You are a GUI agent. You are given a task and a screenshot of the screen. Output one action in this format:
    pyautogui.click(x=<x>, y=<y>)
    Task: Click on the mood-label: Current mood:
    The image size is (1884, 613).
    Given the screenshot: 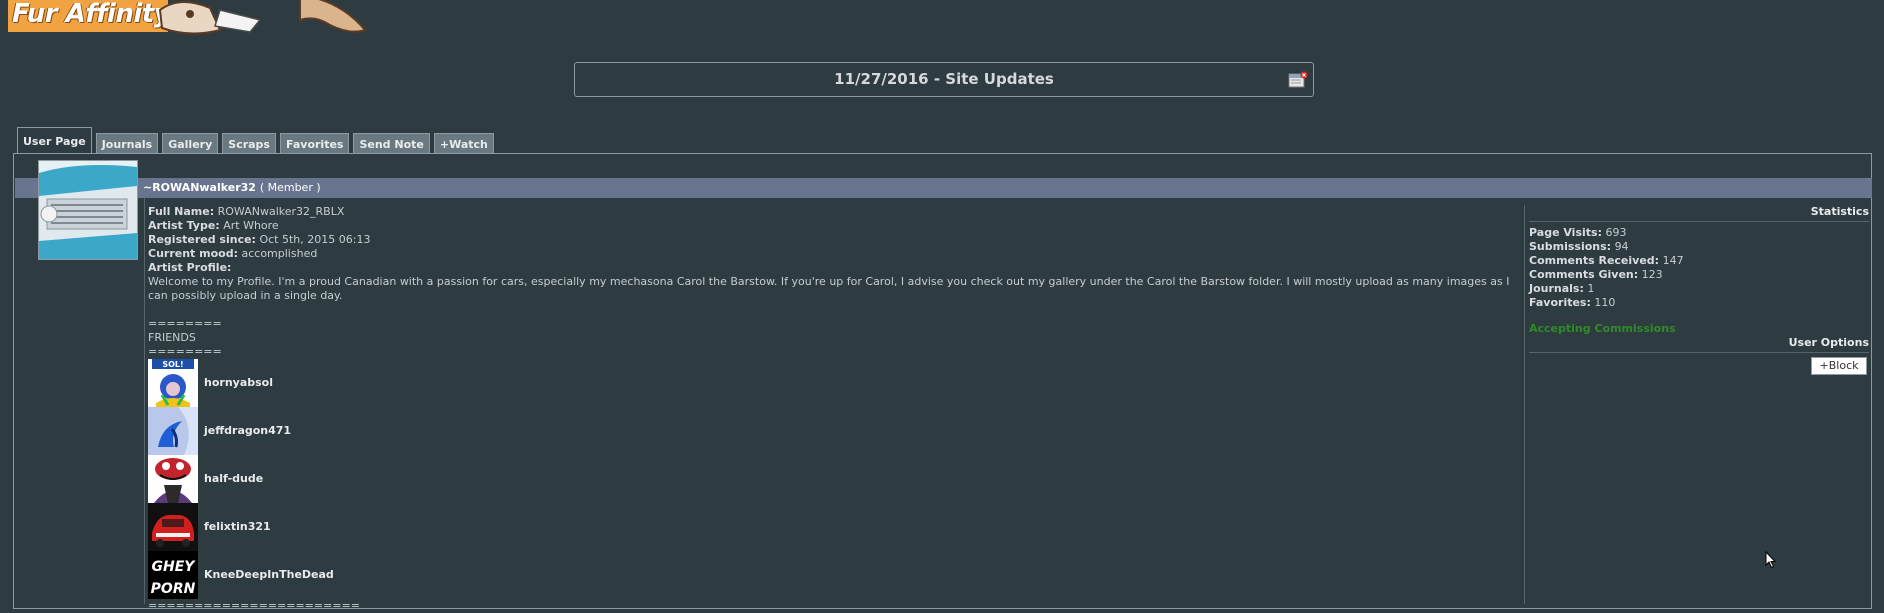 What is the action you would take?
    pyautogui.click(x=193, y=253)
    